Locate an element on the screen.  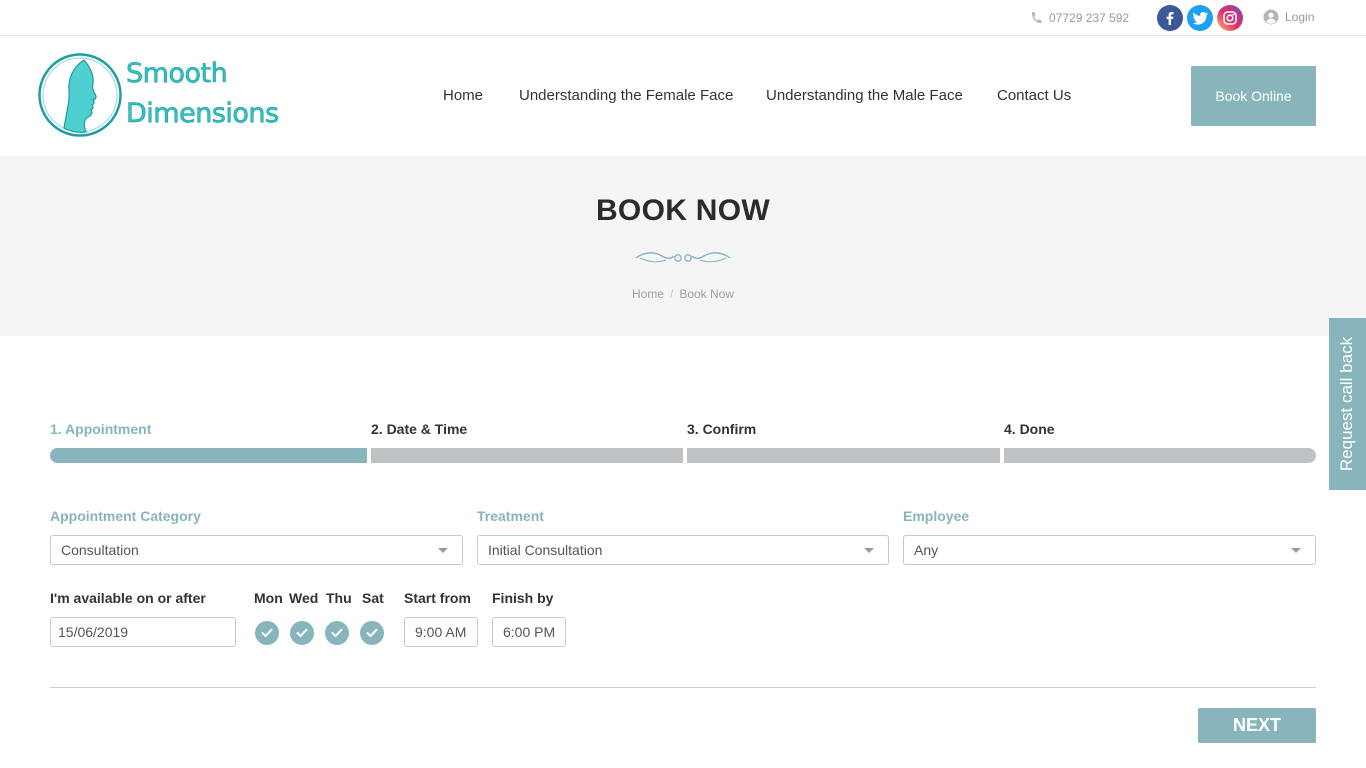
next-button: NEXT is located at coordinates (1257, 725).